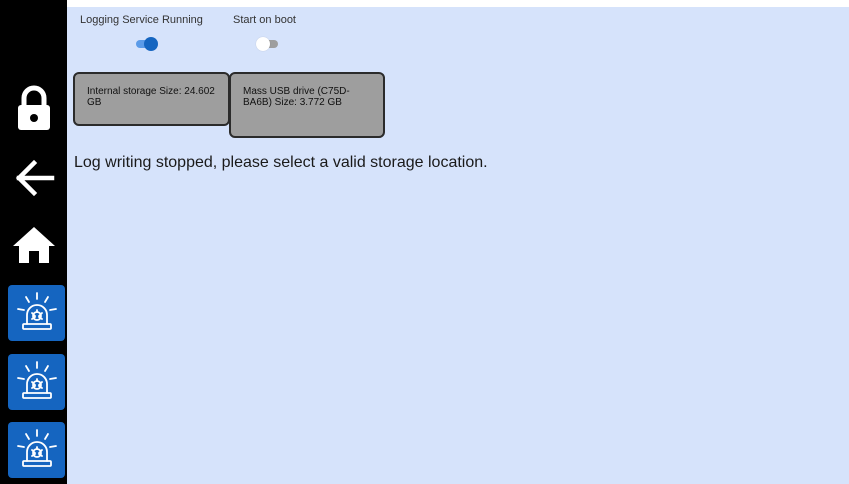 This screenshot has width=849, height=484. I want to click on lock-icon, so click(33, 107).